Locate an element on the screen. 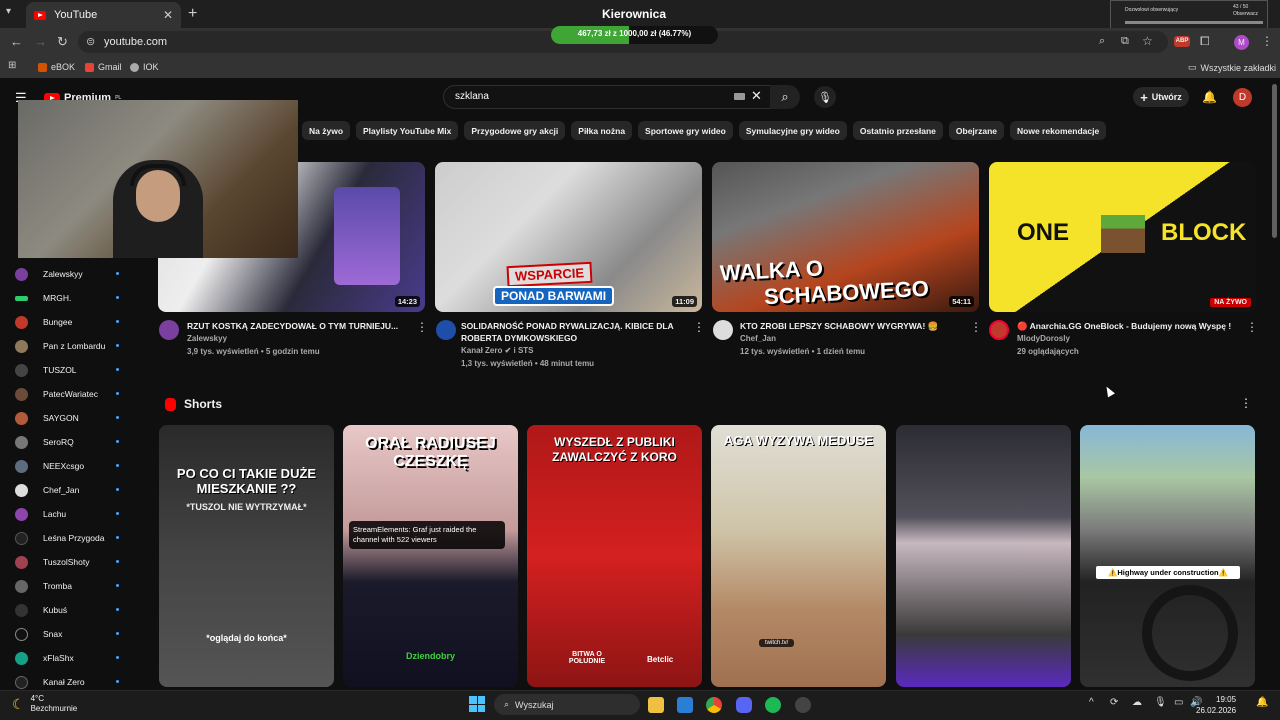 The height and width of the screenshot is (720, 1280). channel-name: Snax is located at coordinates (53, 634).